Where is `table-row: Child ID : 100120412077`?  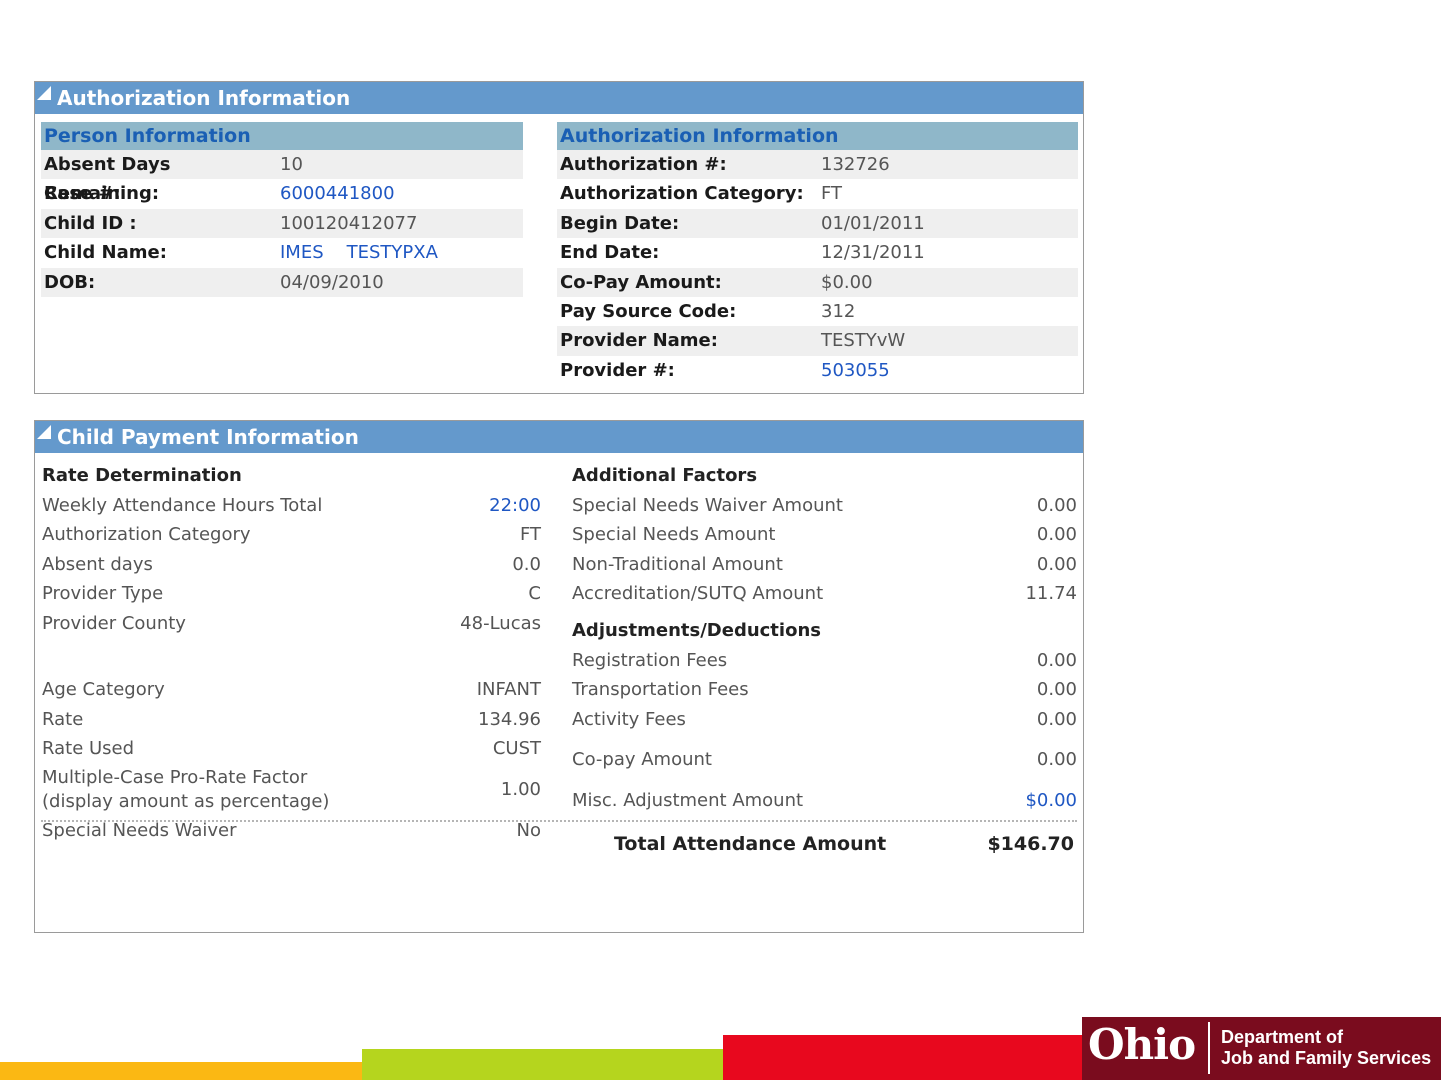 table-row: Child ID : 100120412077 is located at coordinates (282, 223).